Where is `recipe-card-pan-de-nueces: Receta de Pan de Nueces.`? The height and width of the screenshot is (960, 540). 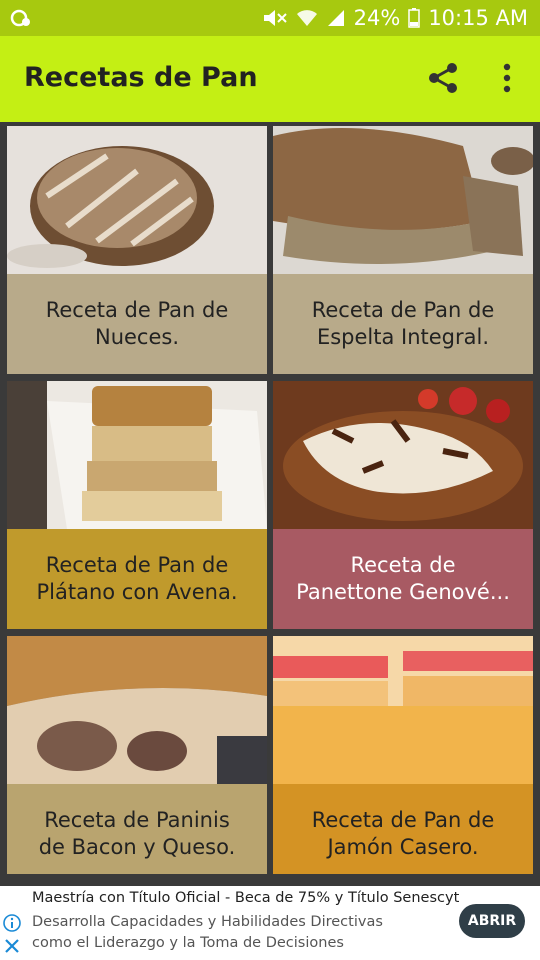 recipe-card-pan-de-nueces: Receta de Pan de Nueces. is located at coordinates (137, 250).